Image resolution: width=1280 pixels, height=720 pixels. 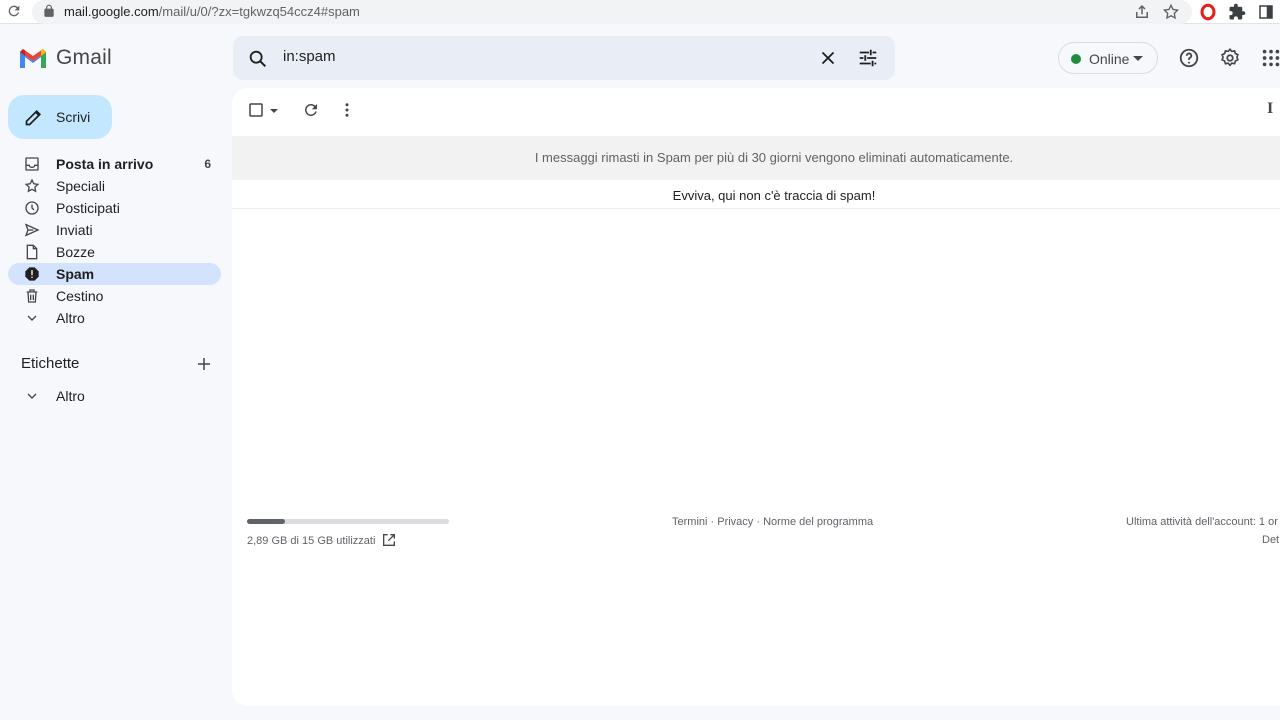 I want to click on terms-link: Termini, so click(x=689, y=522).